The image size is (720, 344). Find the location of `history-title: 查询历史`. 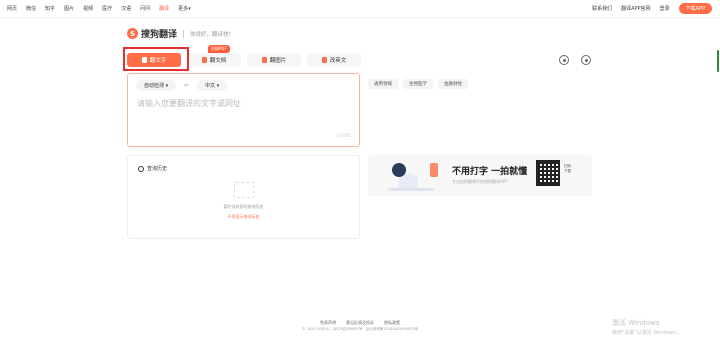

history-title: 查询历史 is located at coordinates (157, 169).